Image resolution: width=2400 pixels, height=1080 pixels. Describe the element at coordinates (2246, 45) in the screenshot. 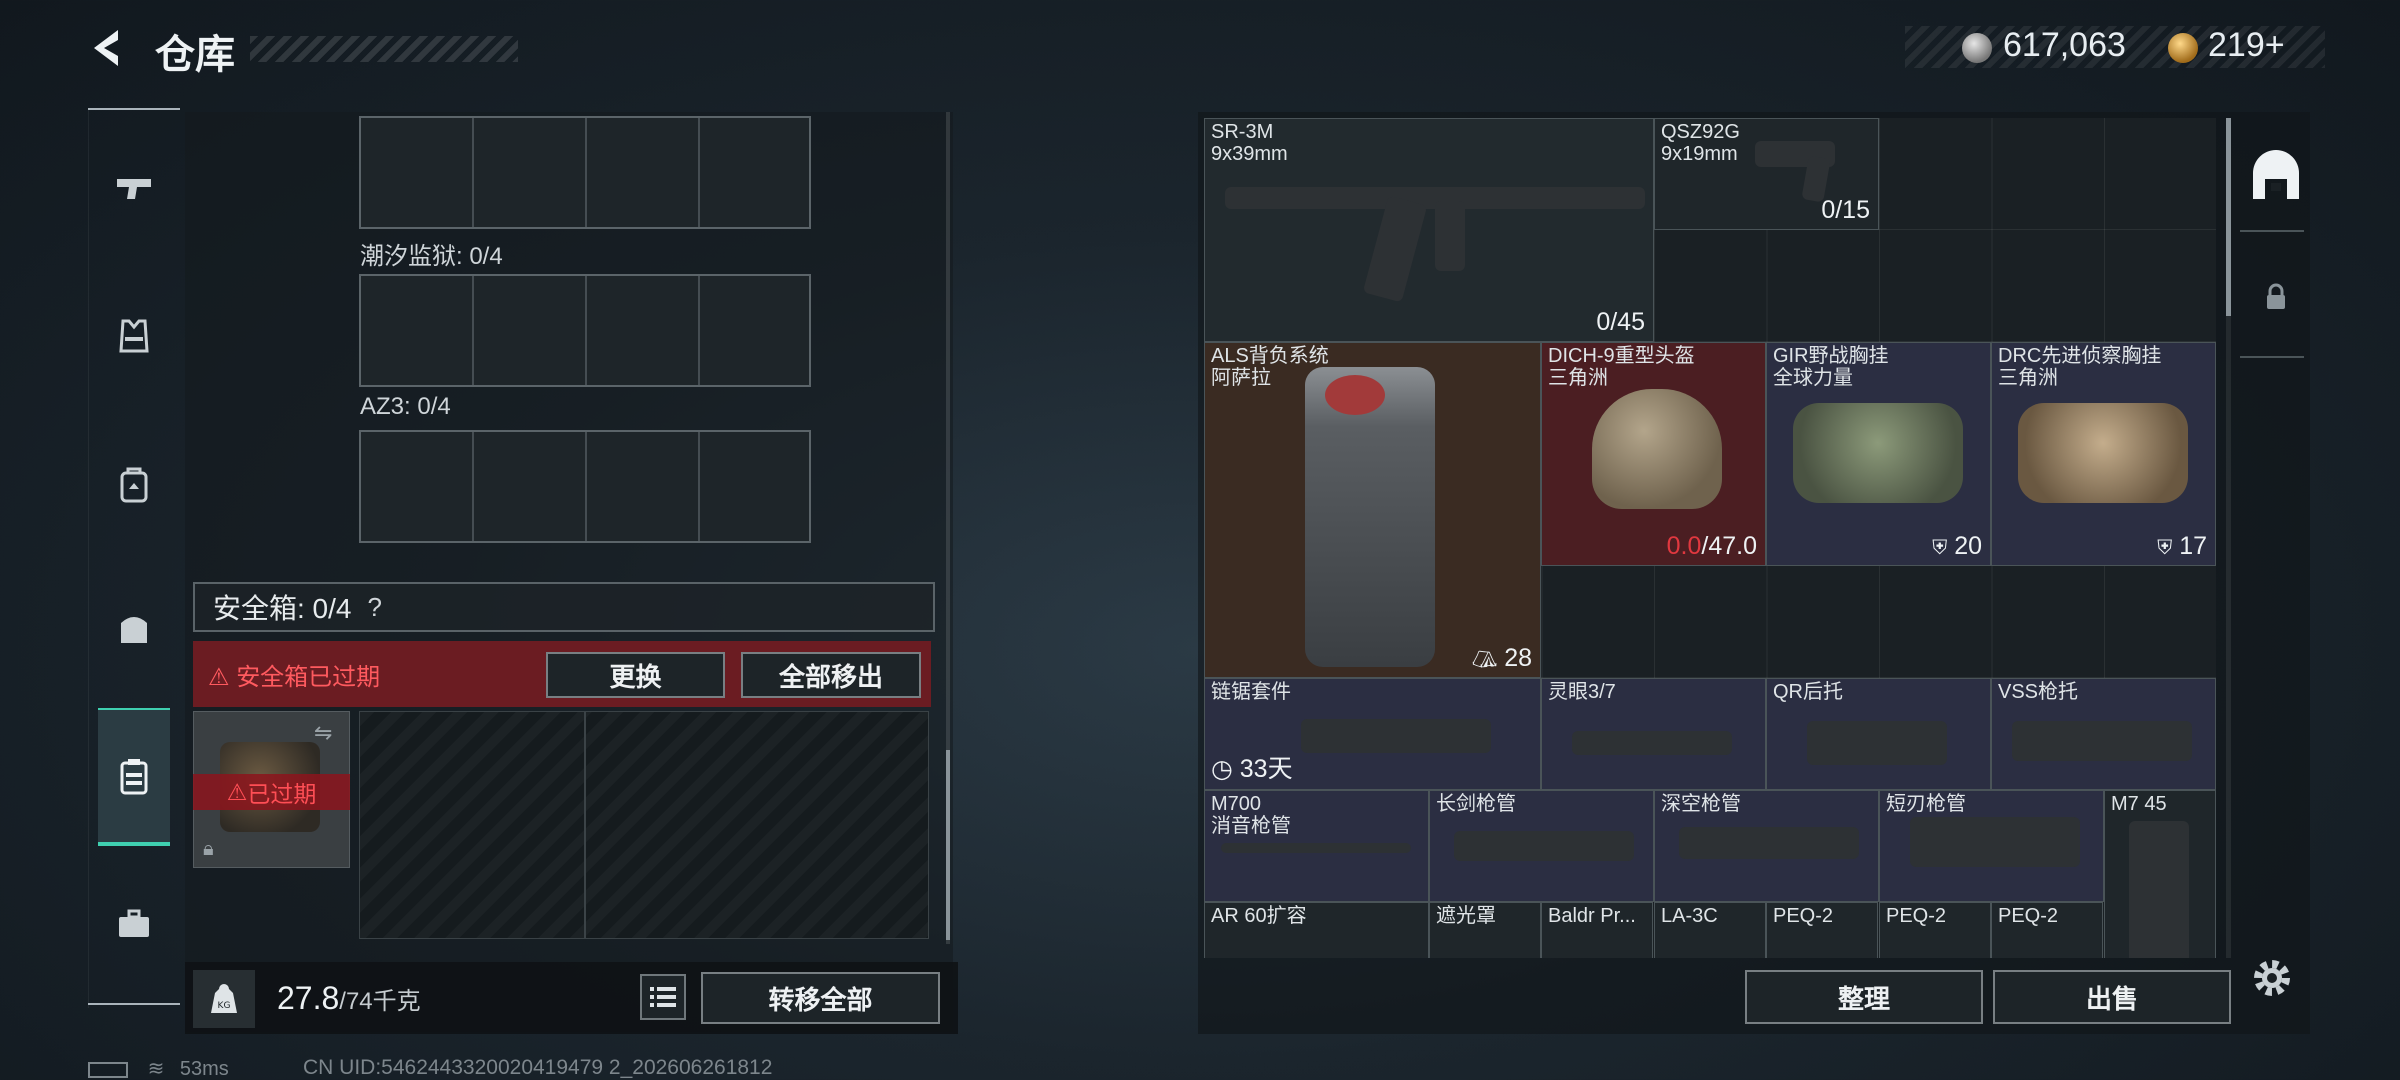

I see `currency-secondary: 219+` at that location.